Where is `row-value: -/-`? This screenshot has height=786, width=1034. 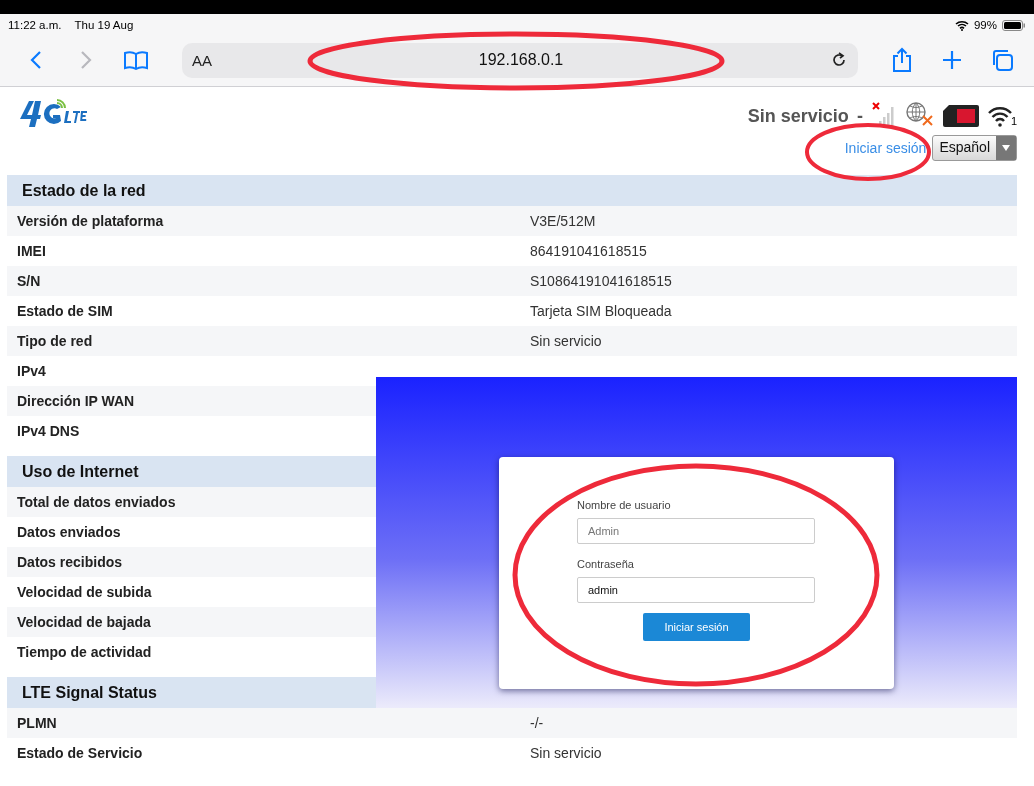 row-value: -/- is located at coordinates (537, 723).